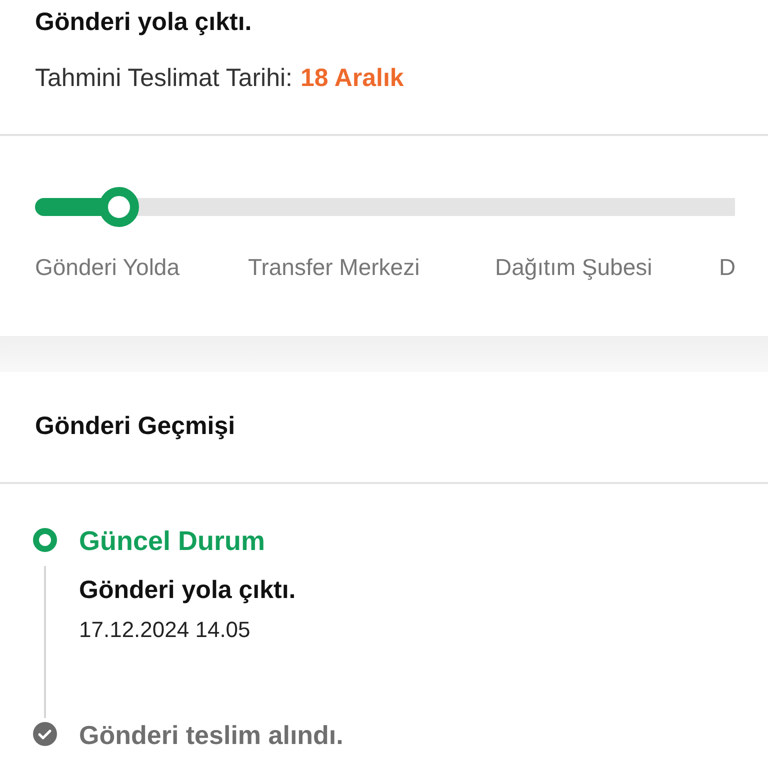 This screenshot has height=768, width=768. I want to click on current-status-label: Güncel Durum, so click(172, 541).